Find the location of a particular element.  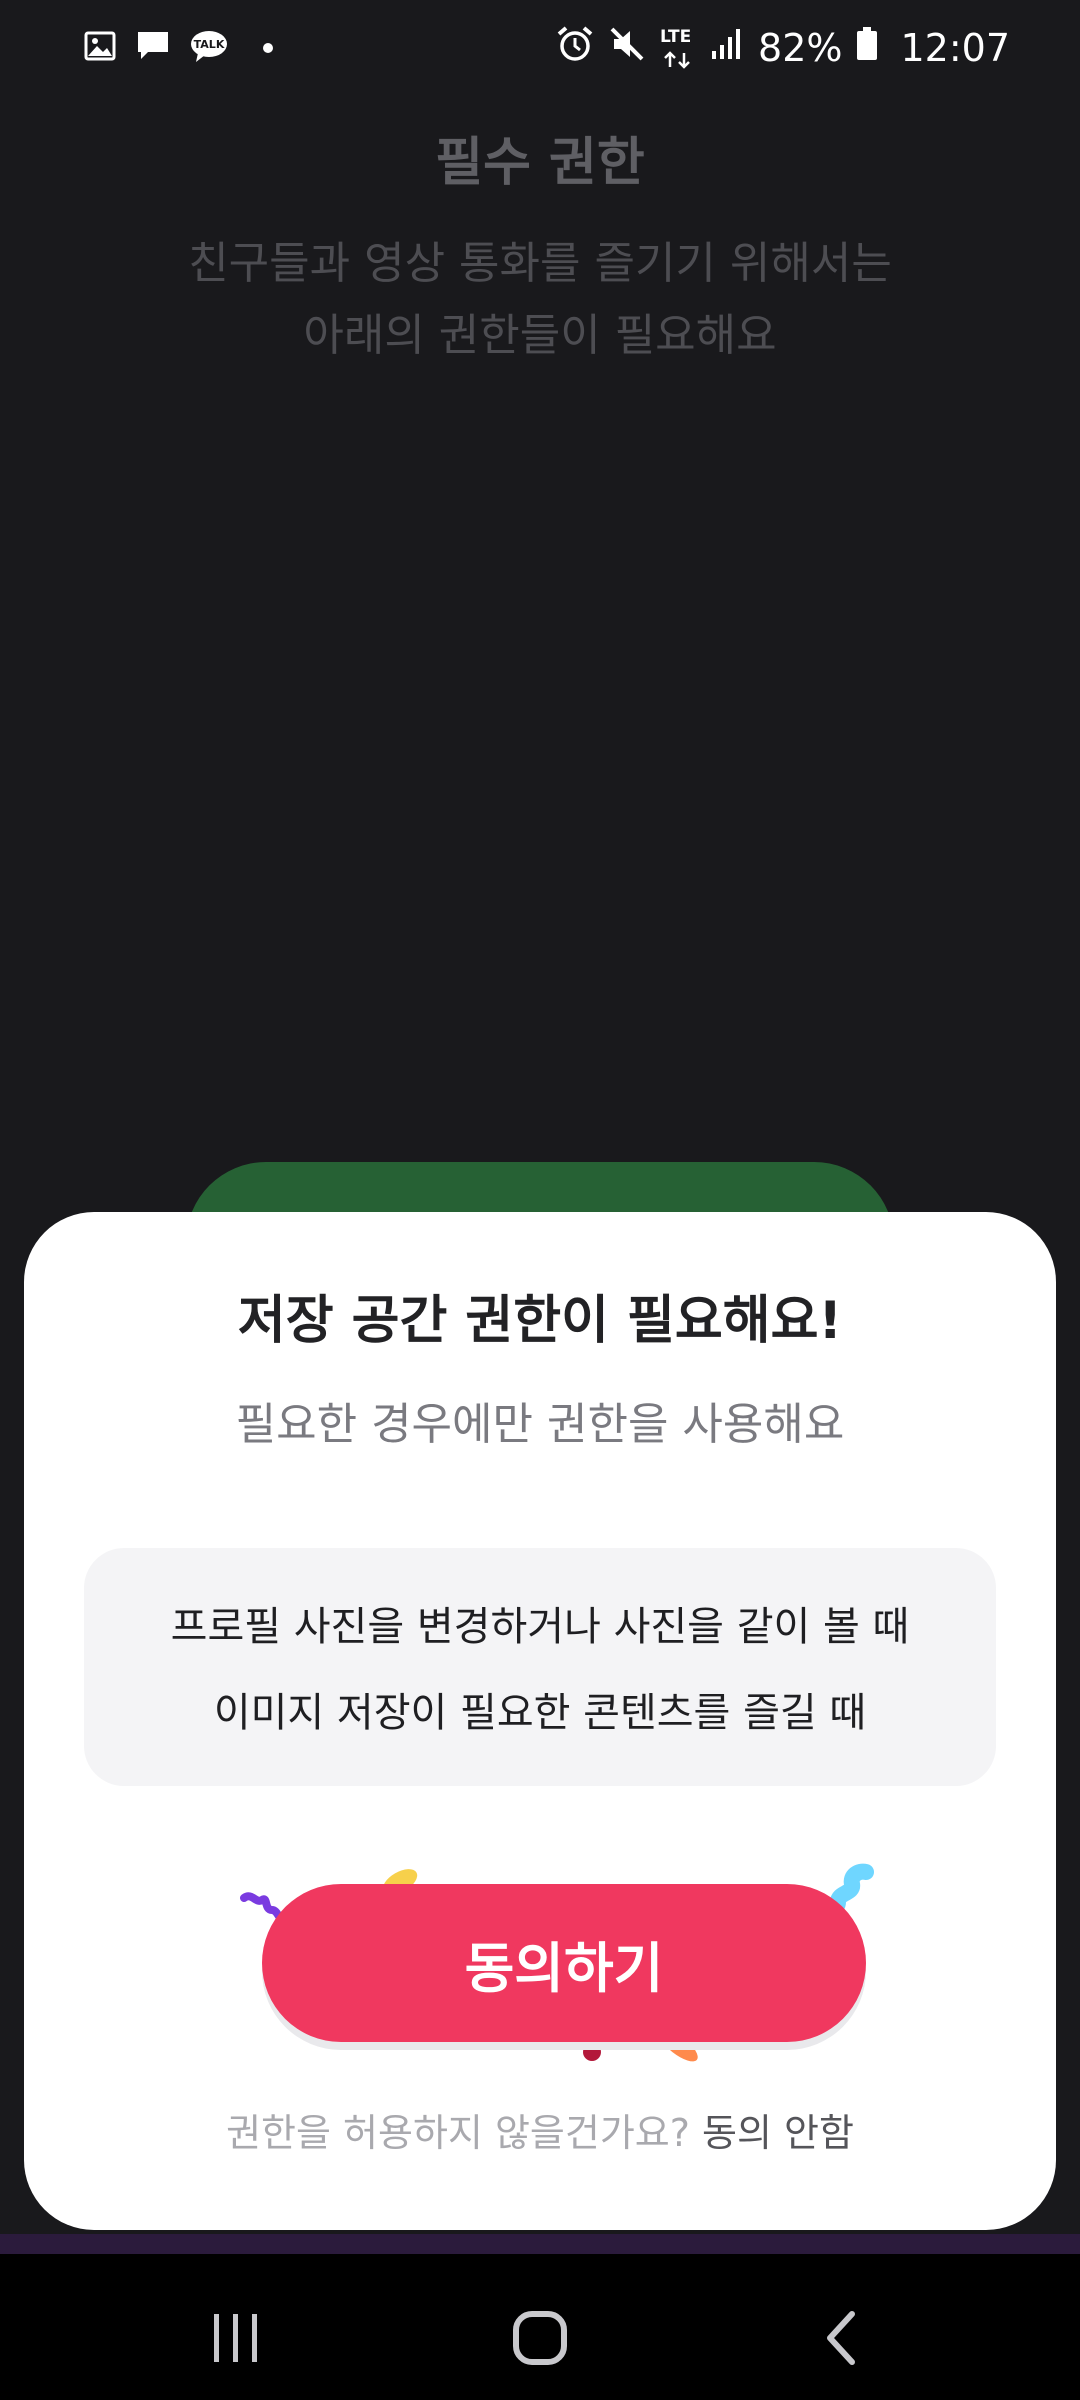

notification-icons: TALK is located at coordinates (179, 48).